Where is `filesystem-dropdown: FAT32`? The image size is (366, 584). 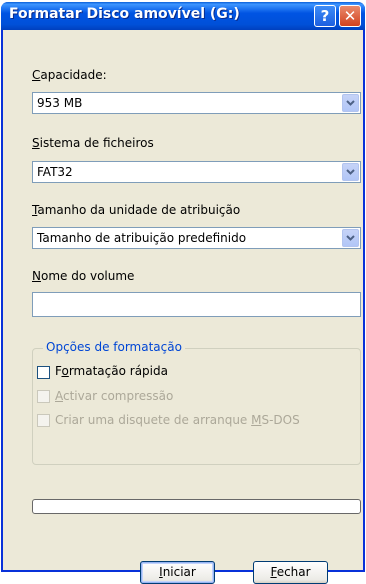
filesystem-dropdown: FAT32 is located at coordinates (196, 172).